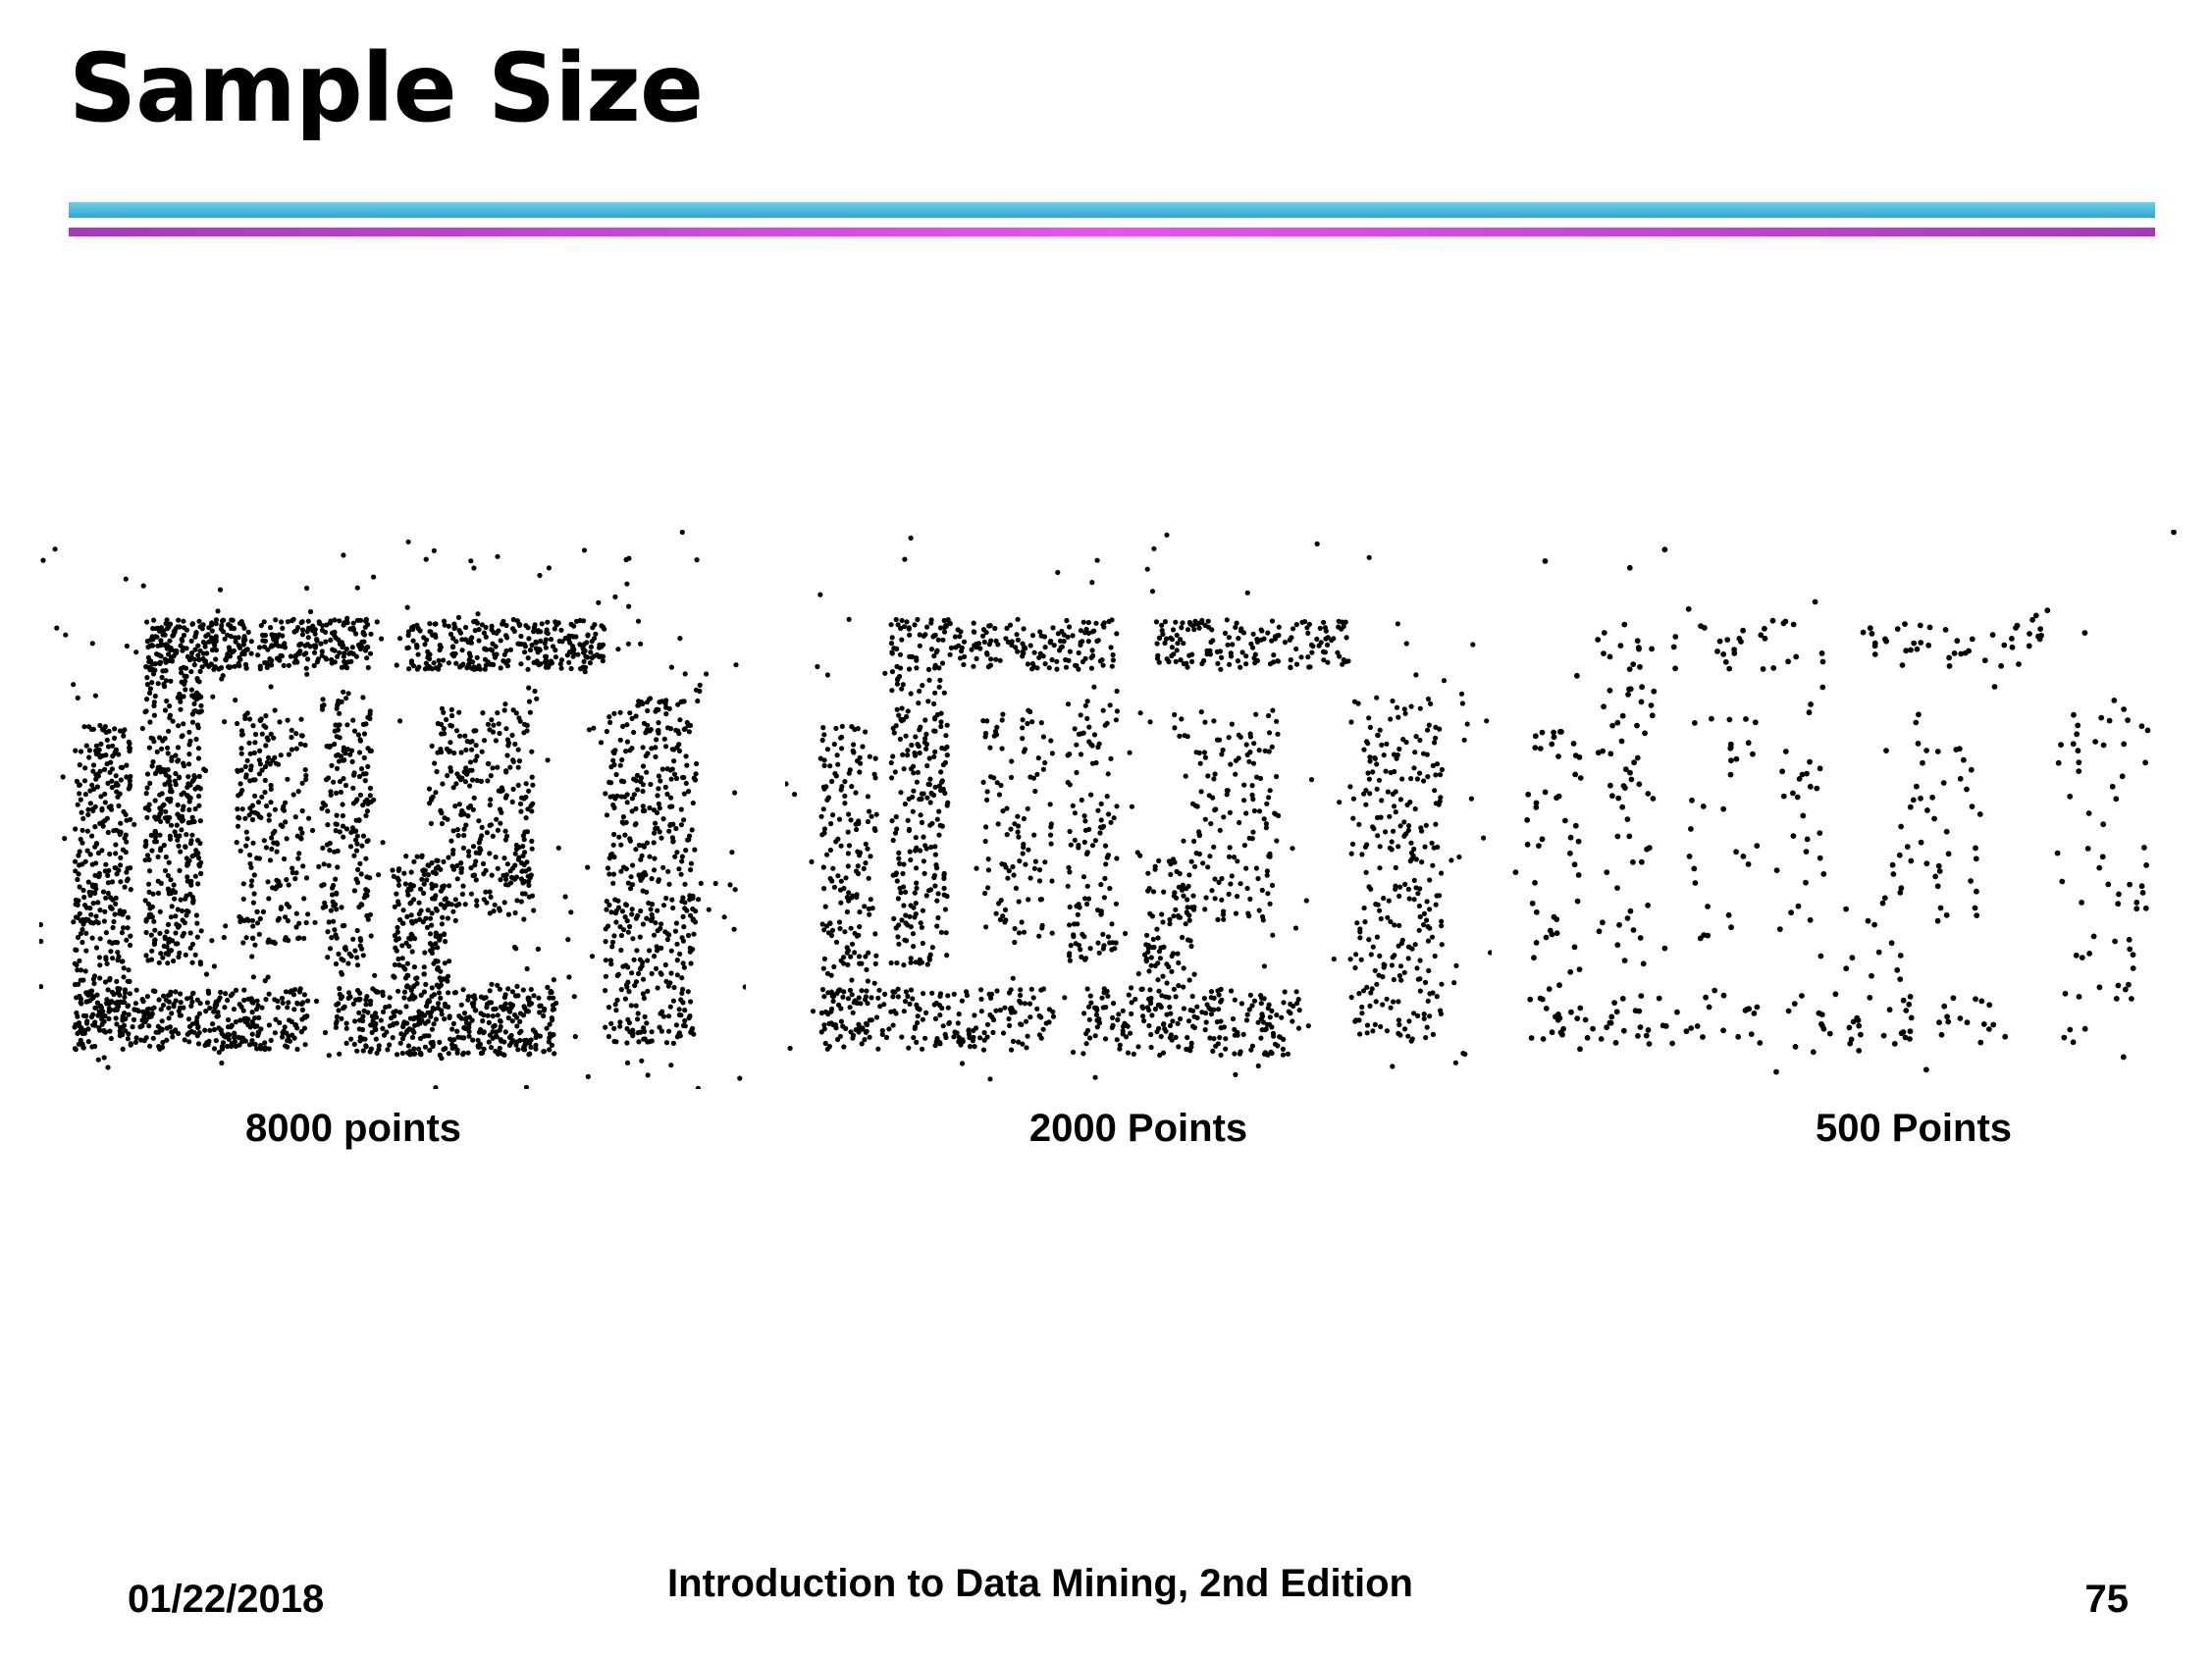 The width and height of the screenshot is (2212, 1660). What do you see at coordinates (1112, 210) in the screenshot?
I see `title-rule-blue` at bounding box center [1112, 210].